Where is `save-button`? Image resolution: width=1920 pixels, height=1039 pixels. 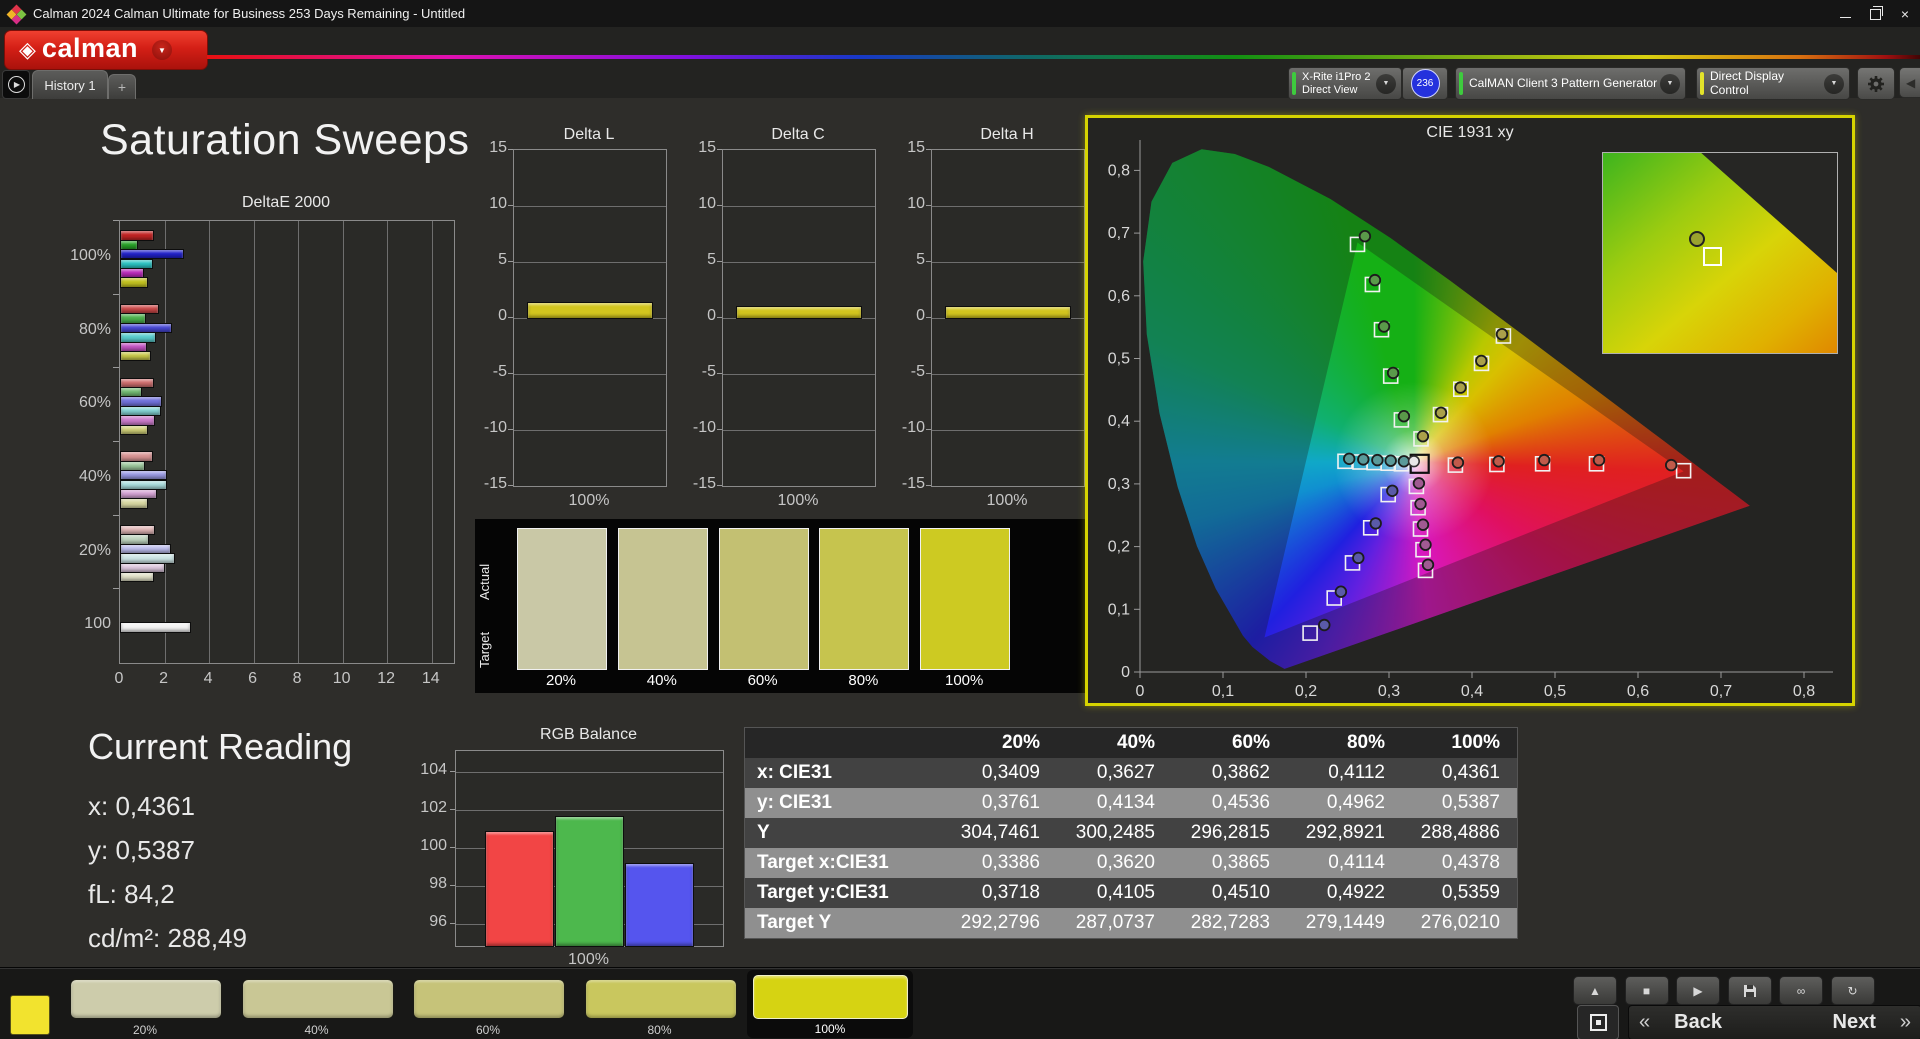
save-button is located at coordinates (1749, 990).